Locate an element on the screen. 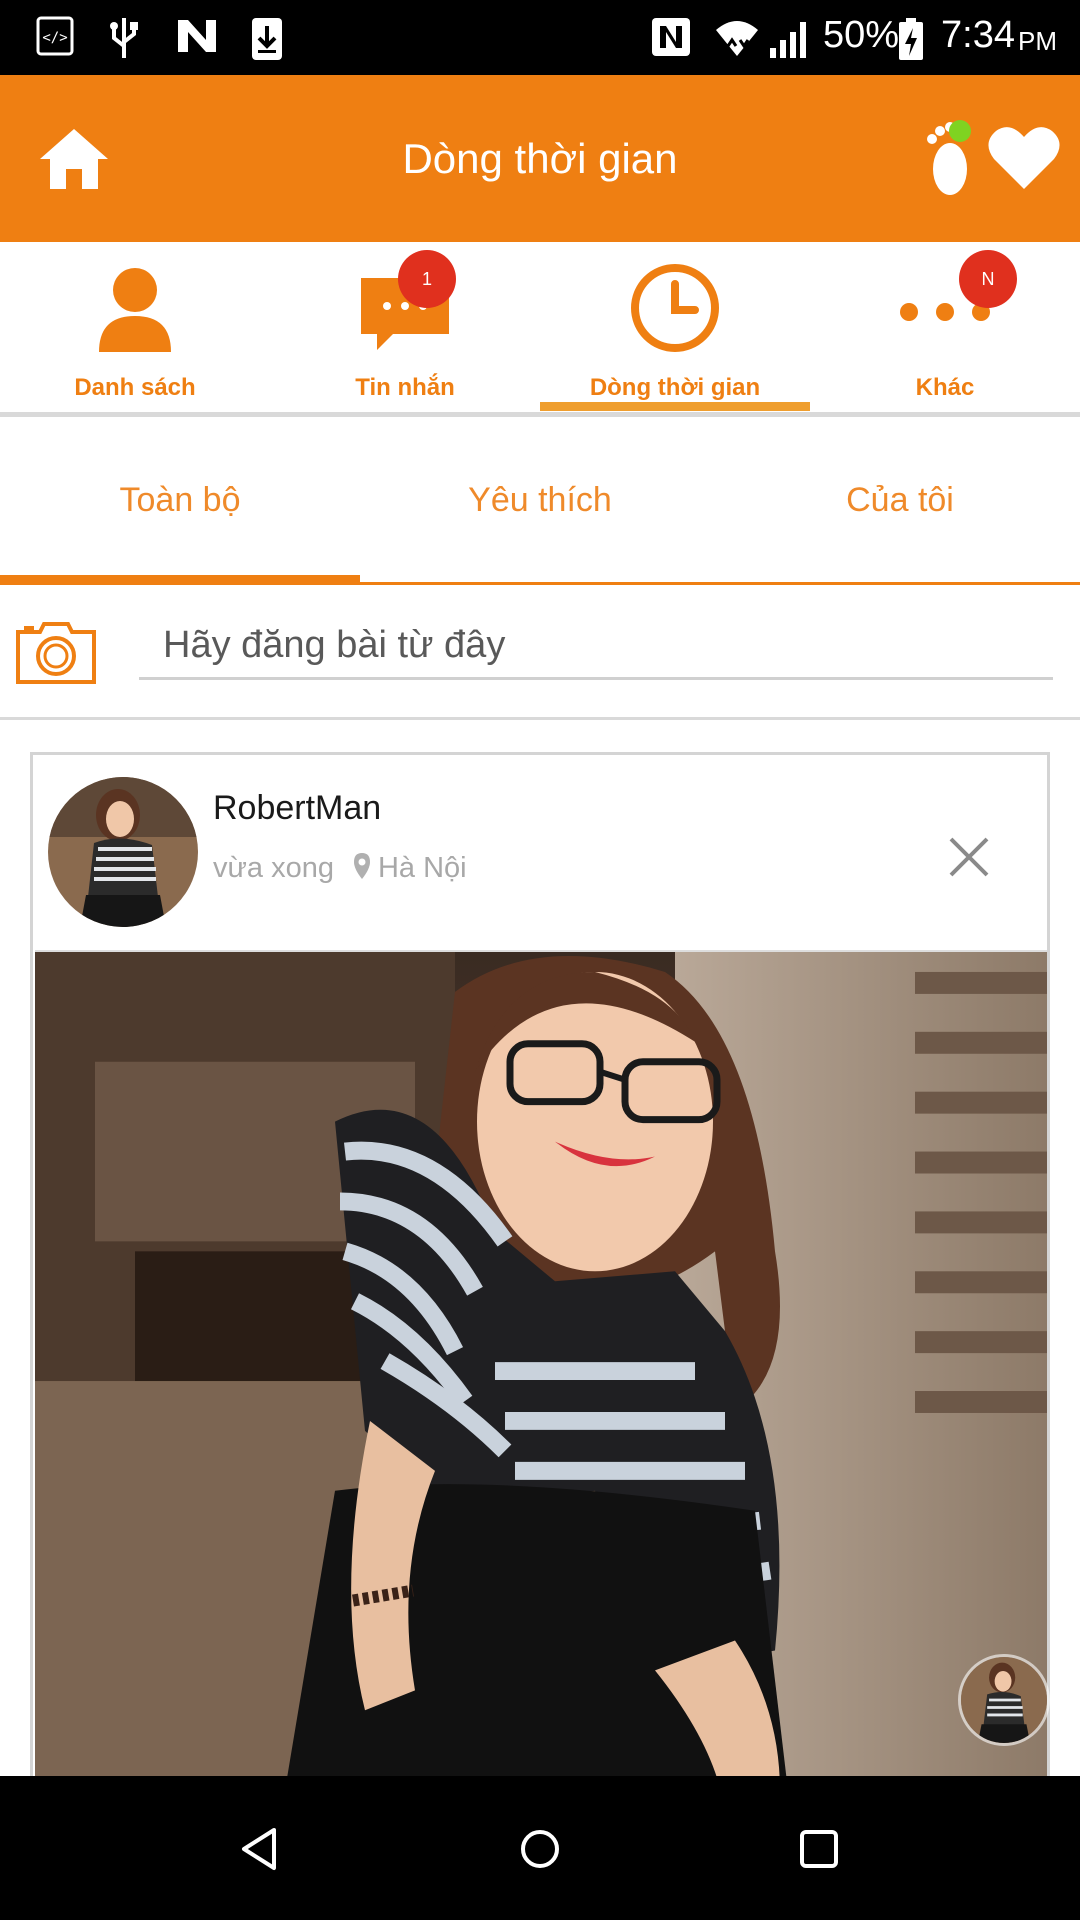 The width and height of the screenshot is (1080, 1920). page-title: Dòng thời gian is located at coordinates (540, 158).